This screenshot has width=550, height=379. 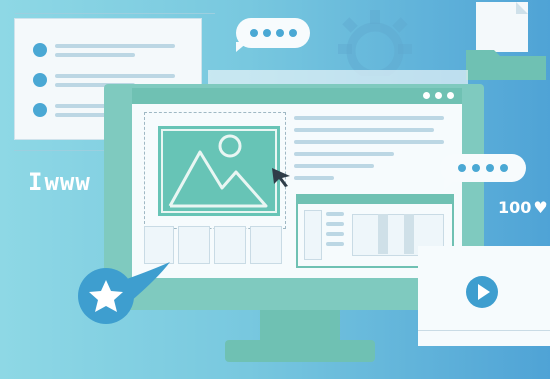 I want to click on monitor-titlebar, so click(x=297, y=96).